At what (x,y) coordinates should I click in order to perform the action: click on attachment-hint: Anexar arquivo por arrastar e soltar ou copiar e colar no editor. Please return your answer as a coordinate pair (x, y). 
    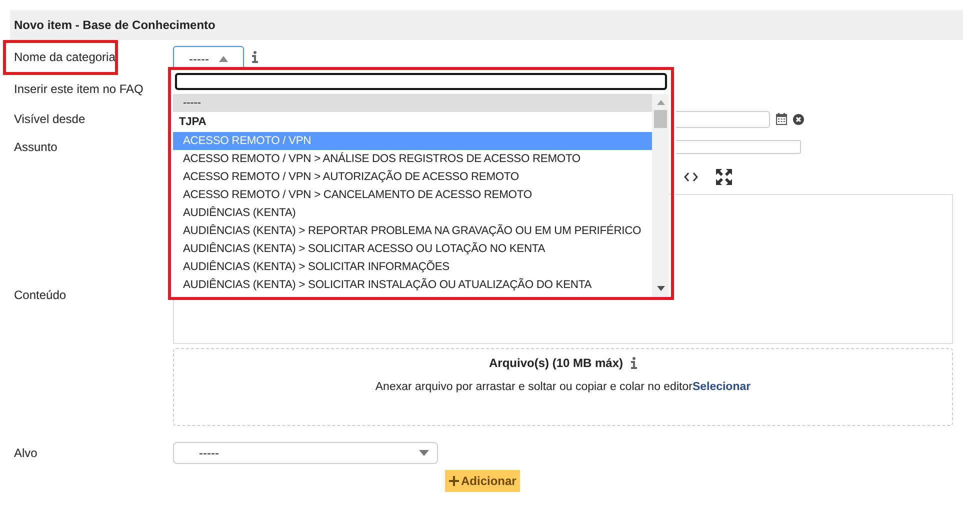
    Looking at the image, I should click on (533, 387).